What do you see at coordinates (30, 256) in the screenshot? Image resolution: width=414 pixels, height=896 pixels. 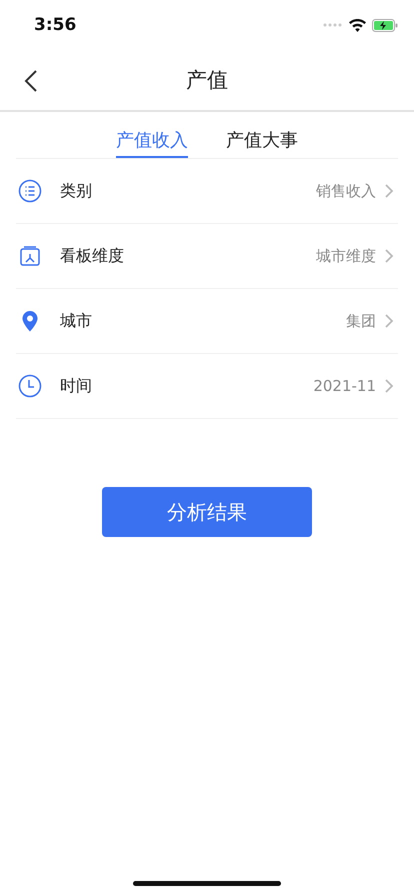 I see `board-icon` at bounding box center [30, 256].